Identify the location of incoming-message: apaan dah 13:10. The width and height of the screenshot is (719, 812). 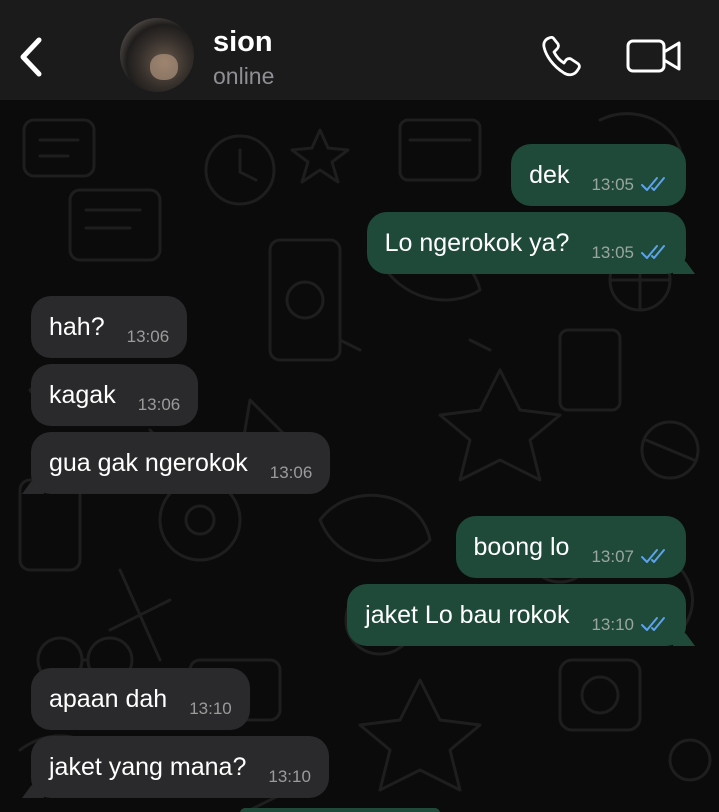
(140, 699).